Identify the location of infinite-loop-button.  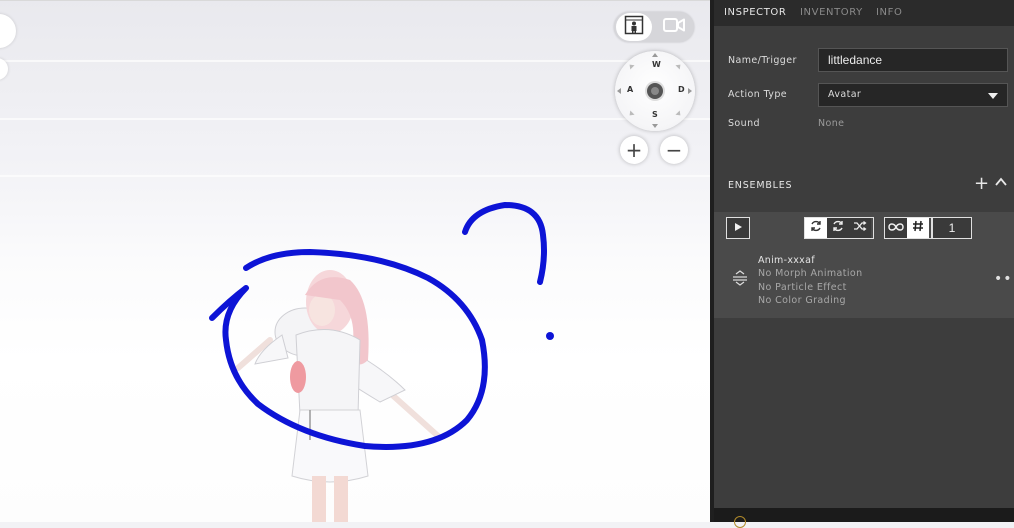
(896, 228).